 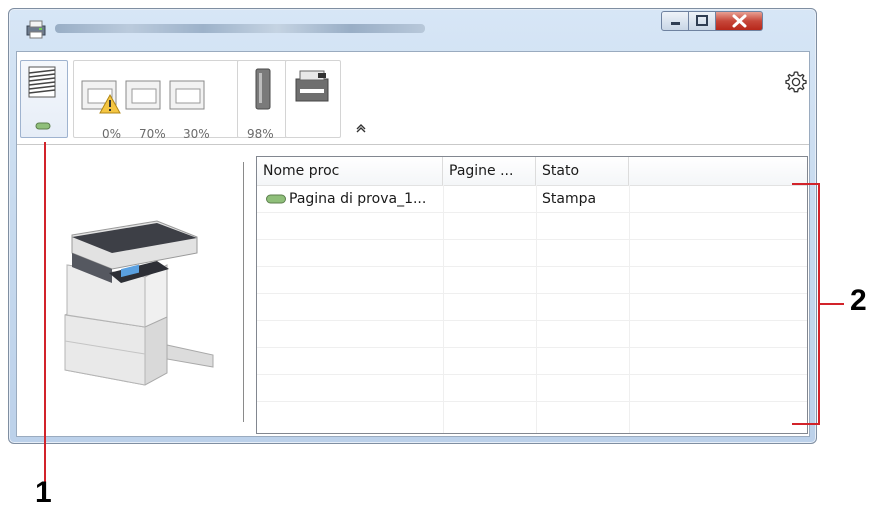 What do you see at coordinates (675, 23) in the screenshot?
I see `minimize-icon` at bounding box center [675, 23].